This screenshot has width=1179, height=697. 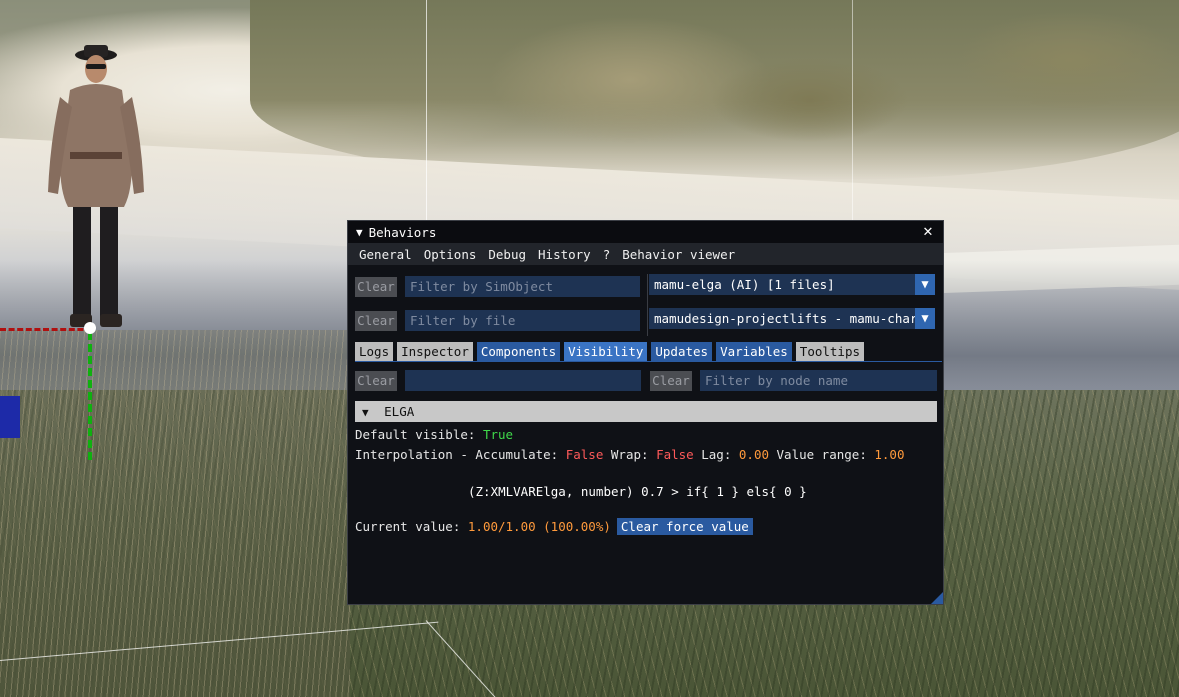 What do you see at coordinates (937, 598) in the screenshot?
I see `resize-grip-icon` at bounding box center [937, 598].